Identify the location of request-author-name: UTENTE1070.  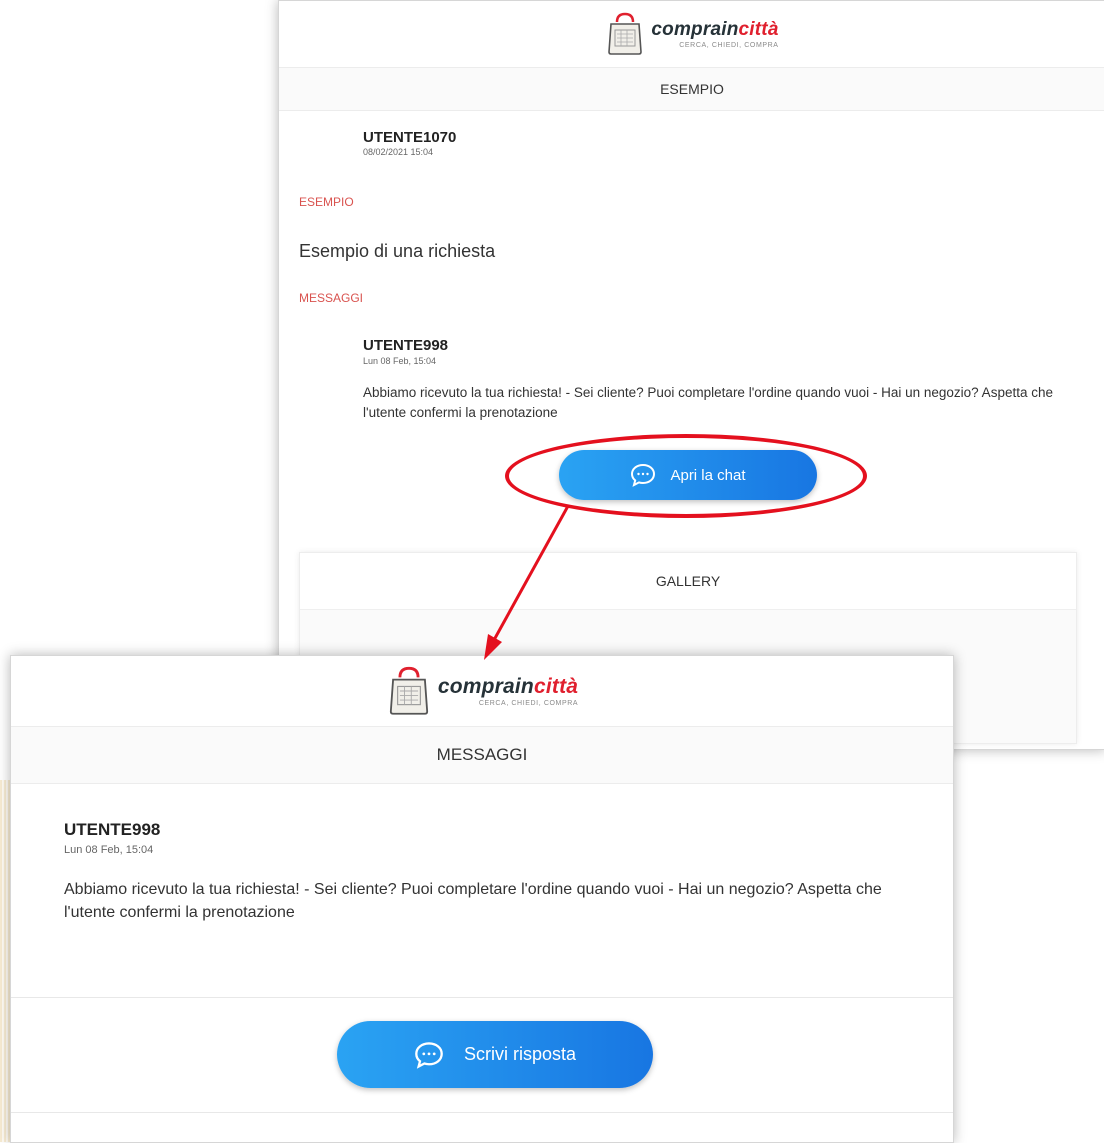
(410, 137).